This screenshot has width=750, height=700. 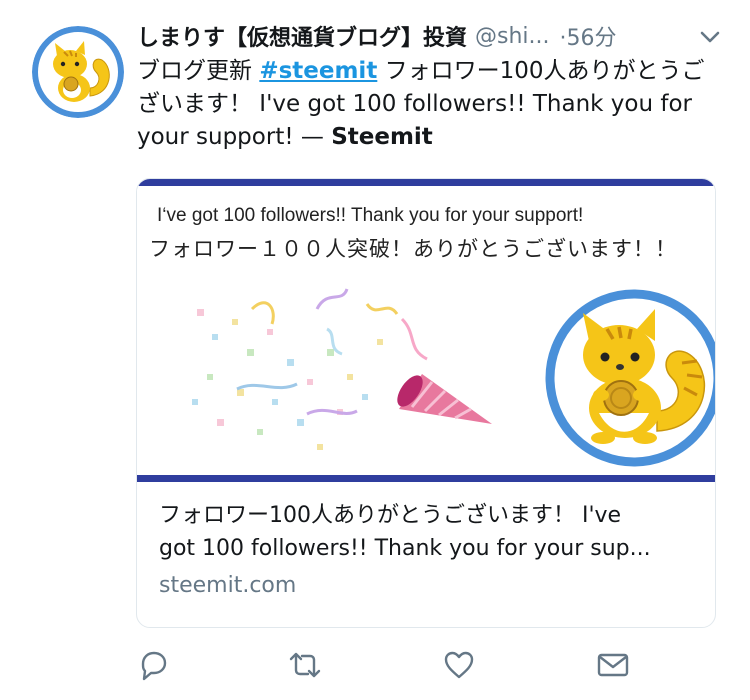 I want to click on banner-top-bar, so click(x=426, y=182).